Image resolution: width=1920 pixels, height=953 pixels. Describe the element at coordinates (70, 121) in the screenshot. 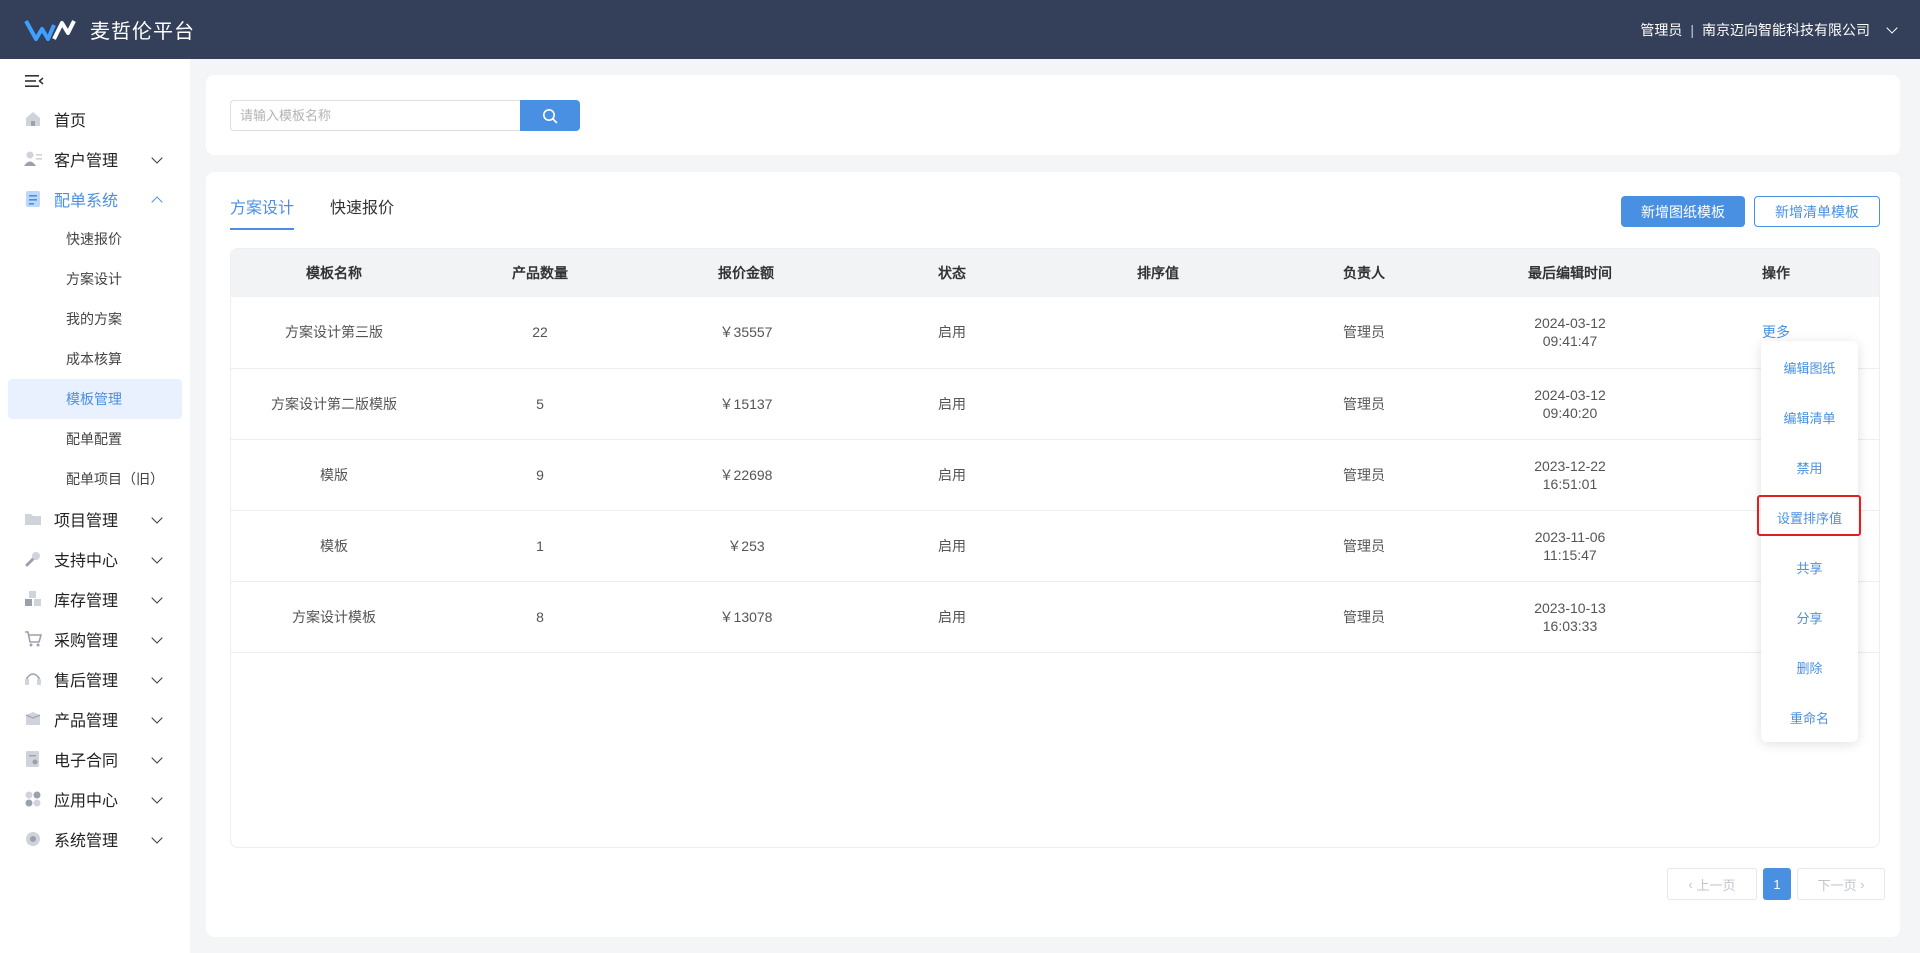

I see `sidebar-item-label: 首页` at that location.